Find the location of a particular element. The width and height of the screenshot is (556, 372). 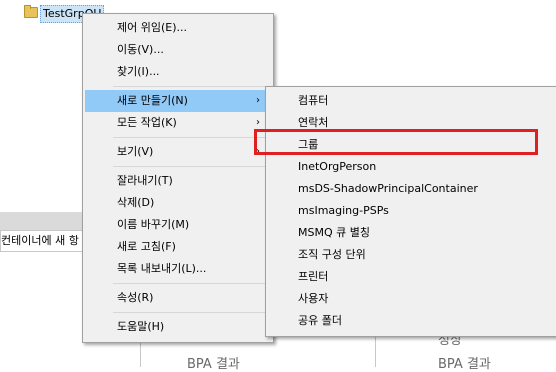

lower-pane-header: 컨테이너에 새 항 is located at coordinates (46, 241).